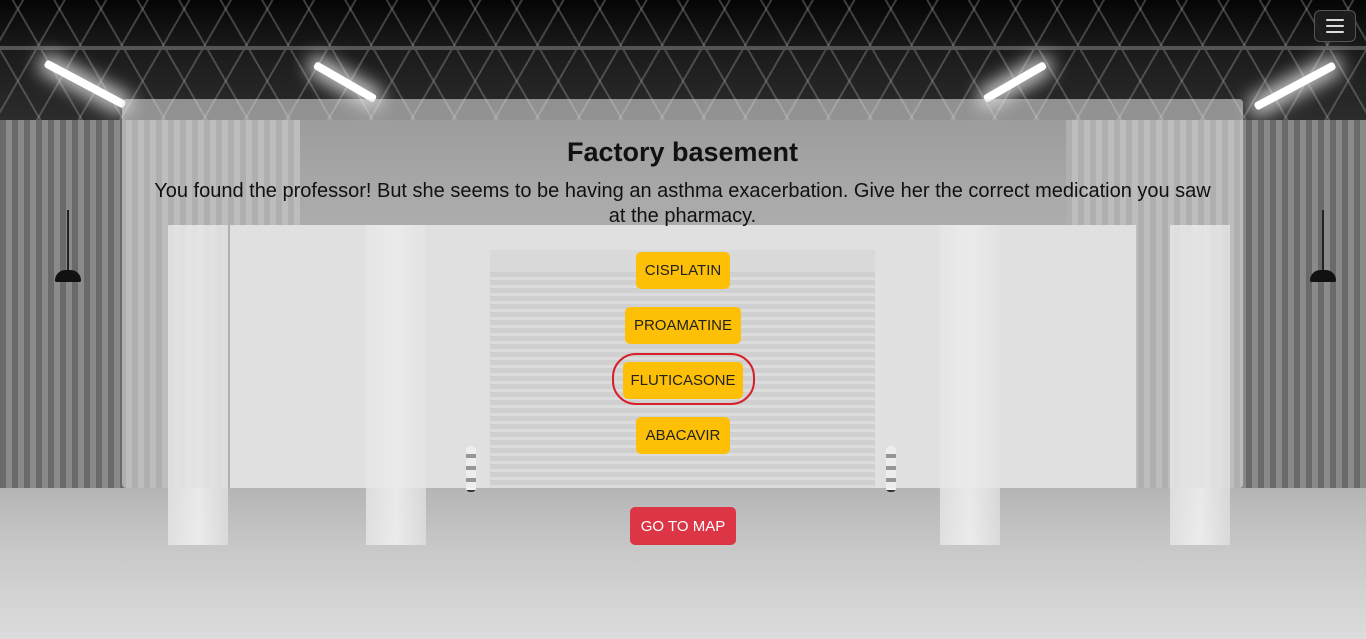 The height and width of the screenshot is (639, 1366). Describe the element at coordinates (683, 435) in the screenshot. I see `option-abacavir-button: ABACAVIR` at that location.